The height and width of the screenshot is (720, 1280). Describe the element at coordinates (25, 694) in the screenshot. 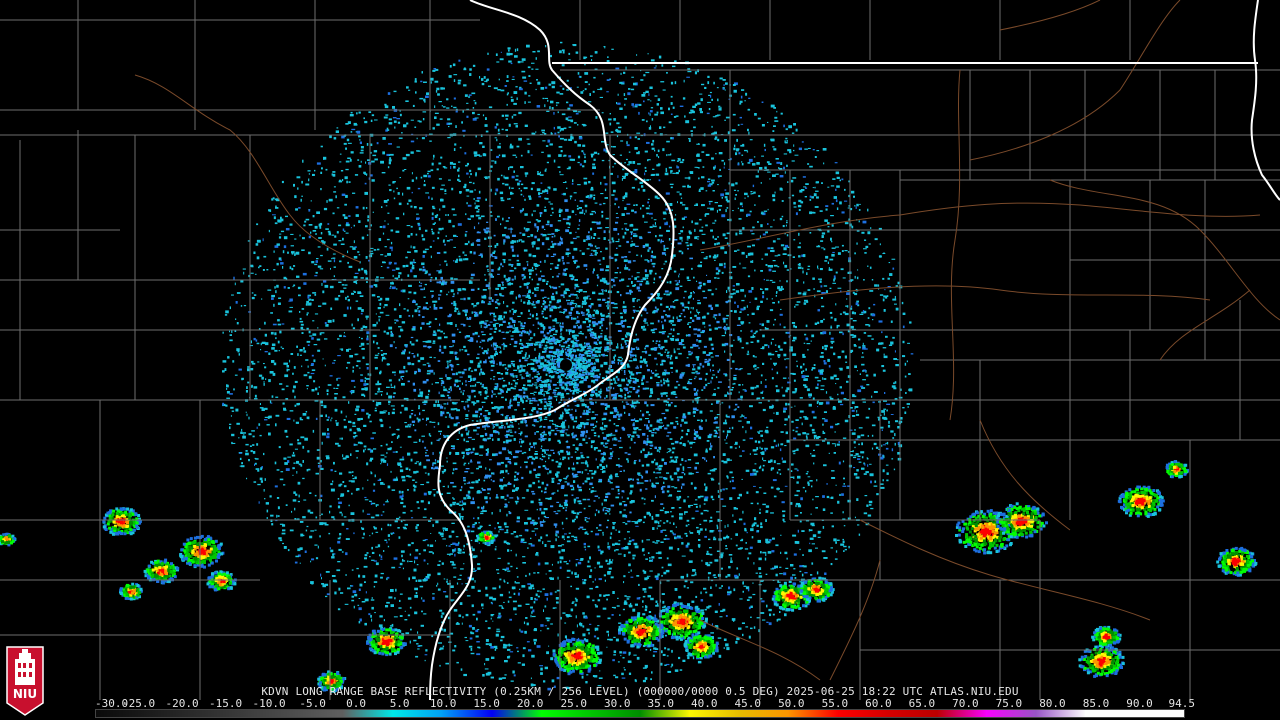

I see `logo-text: NIU` at that location.